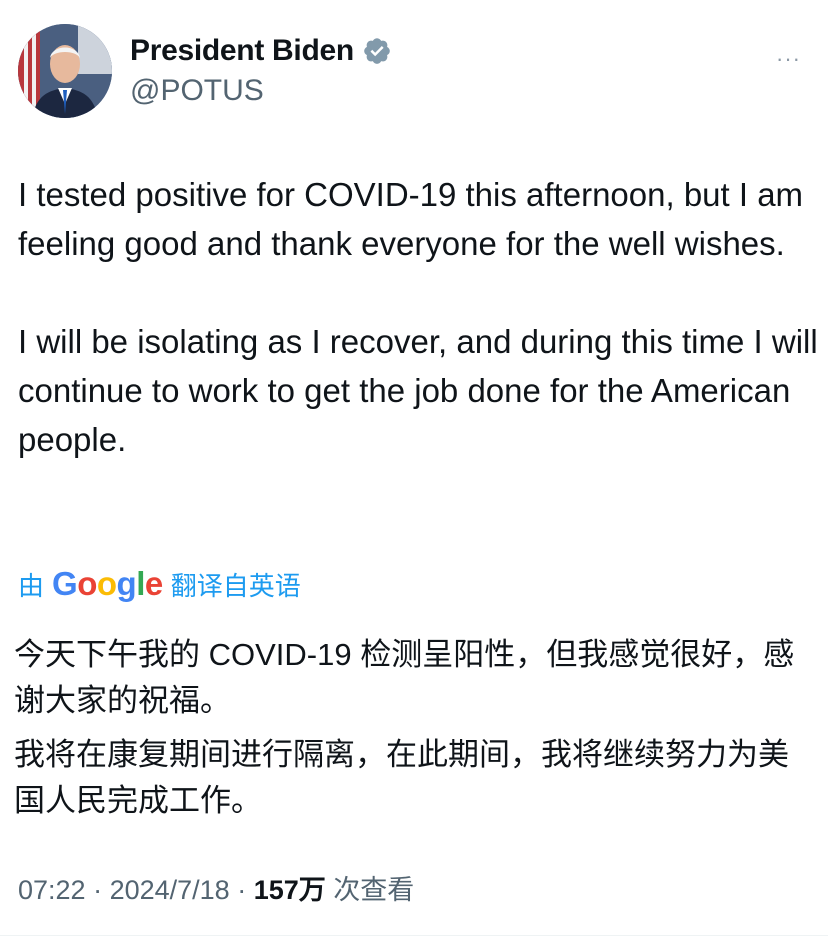 The image size is (828, 938). Describe the element at coordinates (242, 51) in the screenshot. I see `display-name: President Biden` at that location.